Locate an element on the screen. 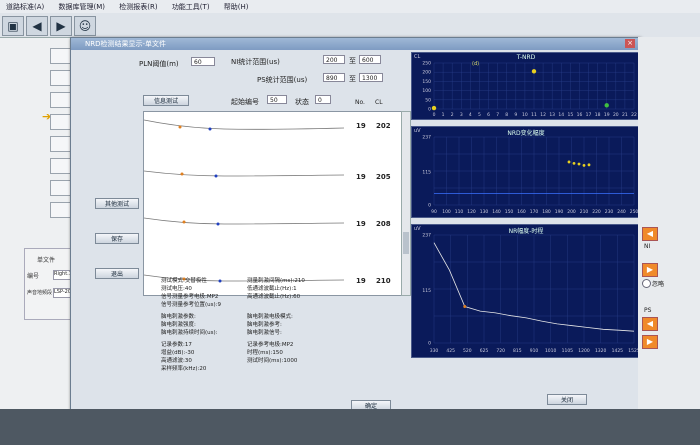 This screenshot has height=445, width=700. ni-label: NI is located at coordinates (647, 246).